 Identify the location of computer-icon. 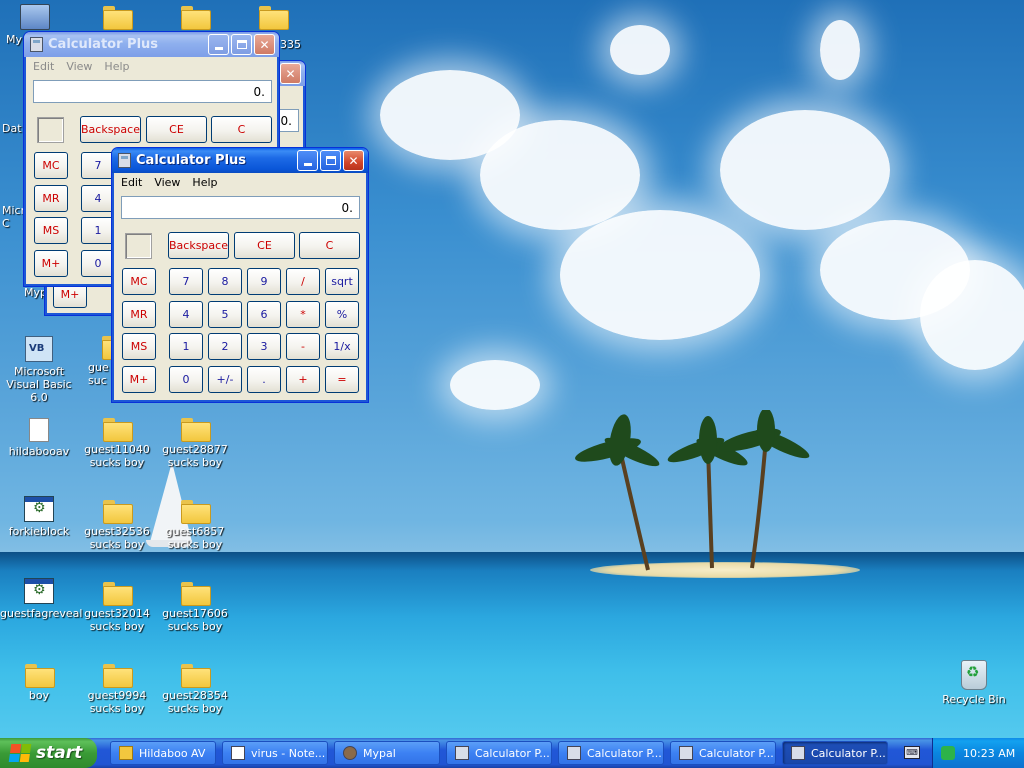
(35, 17).